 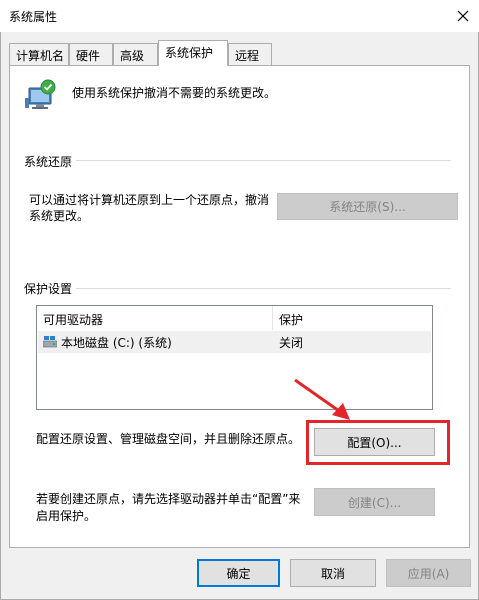 I want to click on system-restore-description-line2: 系统更改。, so click(x=59, y=216).